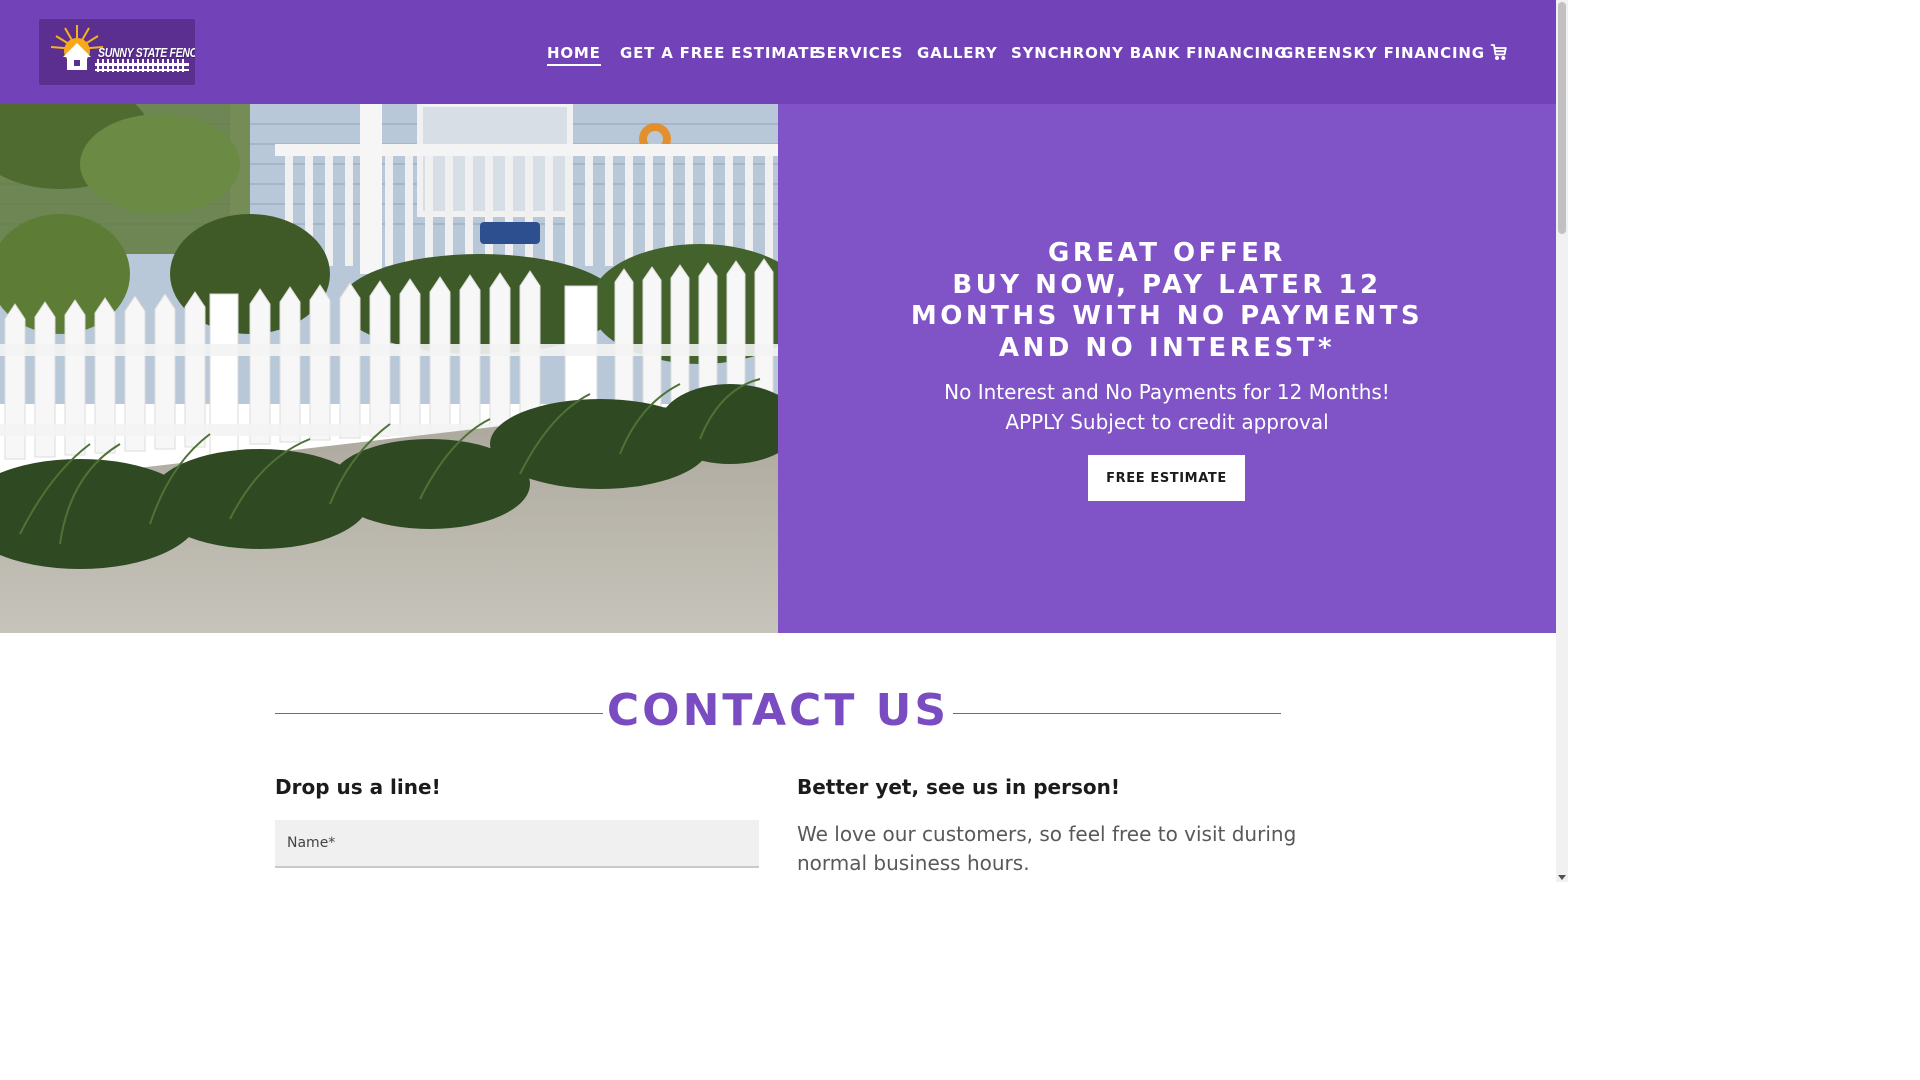 This screenshot has width=1920, height=1080. I want to click on name-field, so click(517, 844).